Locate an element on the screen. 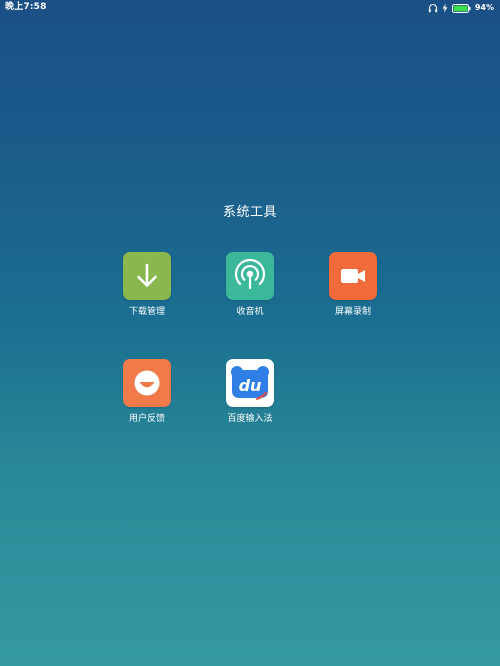  battery-icon is located at coordinates (461, 8).